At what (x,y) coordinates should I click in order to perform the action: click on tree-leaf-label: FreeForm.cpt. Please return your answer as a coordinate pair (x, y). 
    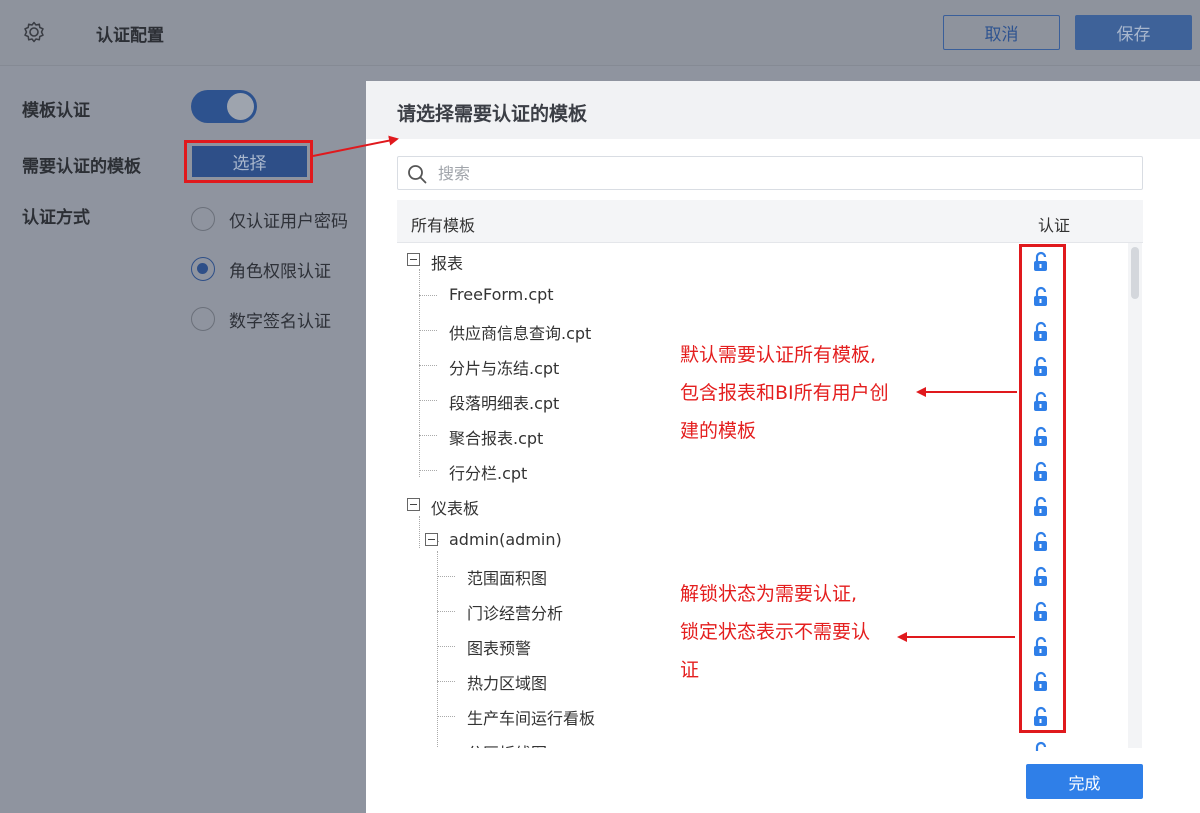
    Looking at the image, I should click on (501, 294).